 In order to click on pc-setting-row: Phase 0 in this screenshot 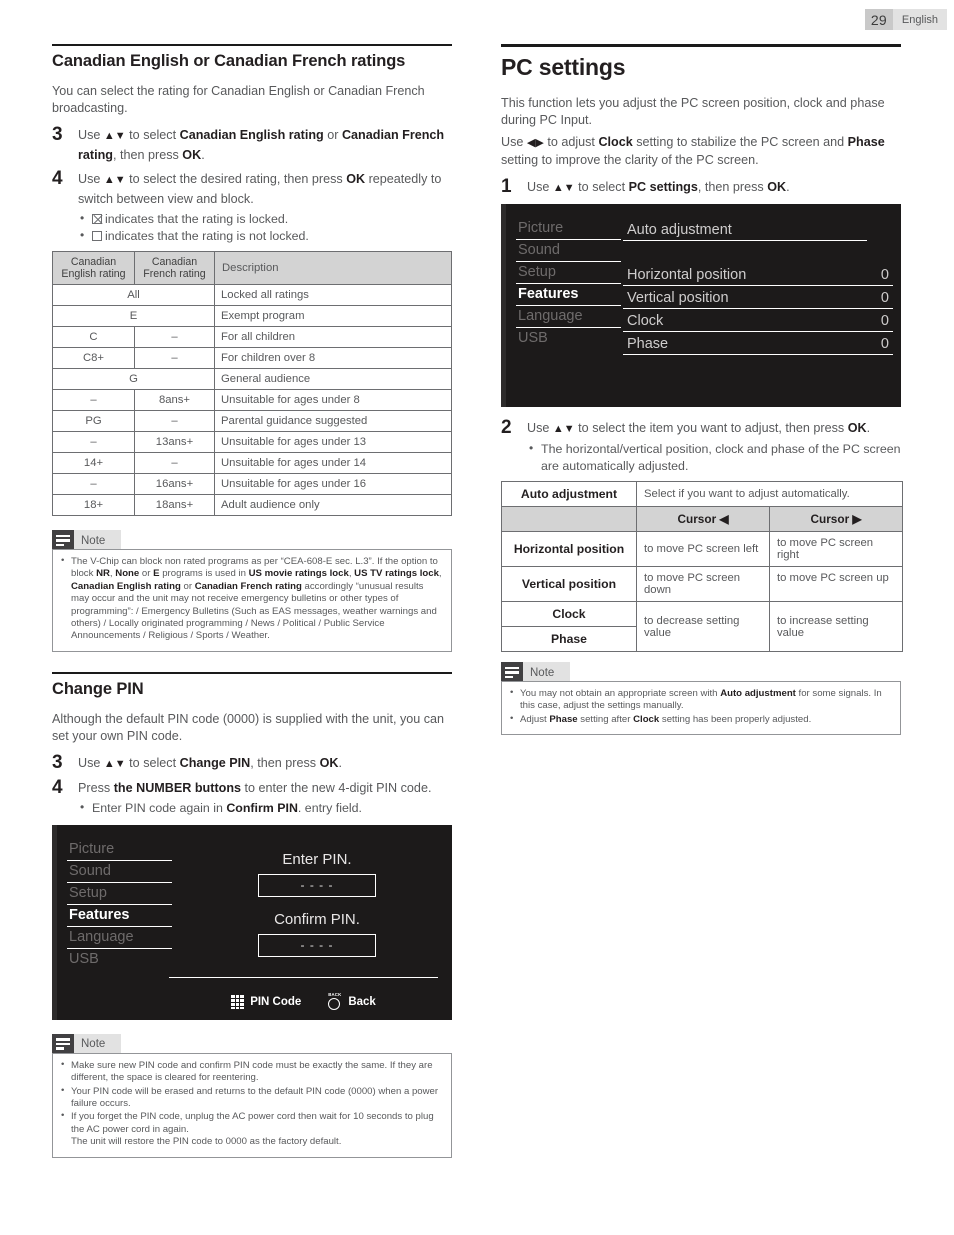, I will do `click(758, 343)`.